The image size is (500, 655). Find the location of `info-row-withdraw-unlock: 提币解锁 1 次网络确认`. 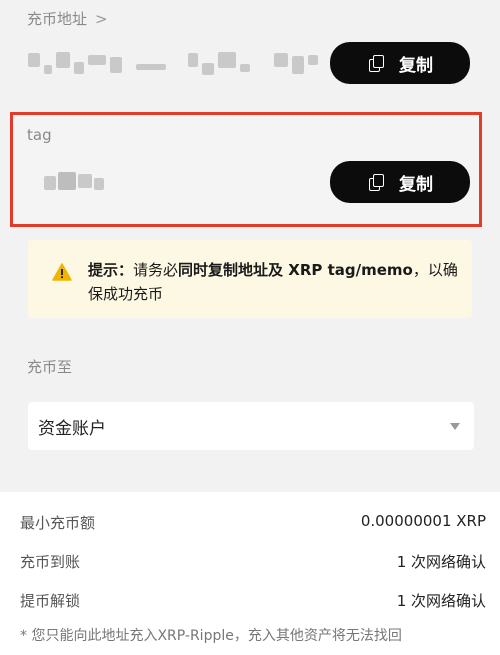

info-row-withdraw-unlock: 提币解锁 1 次网络确认 is located at coordinates (253, 600).